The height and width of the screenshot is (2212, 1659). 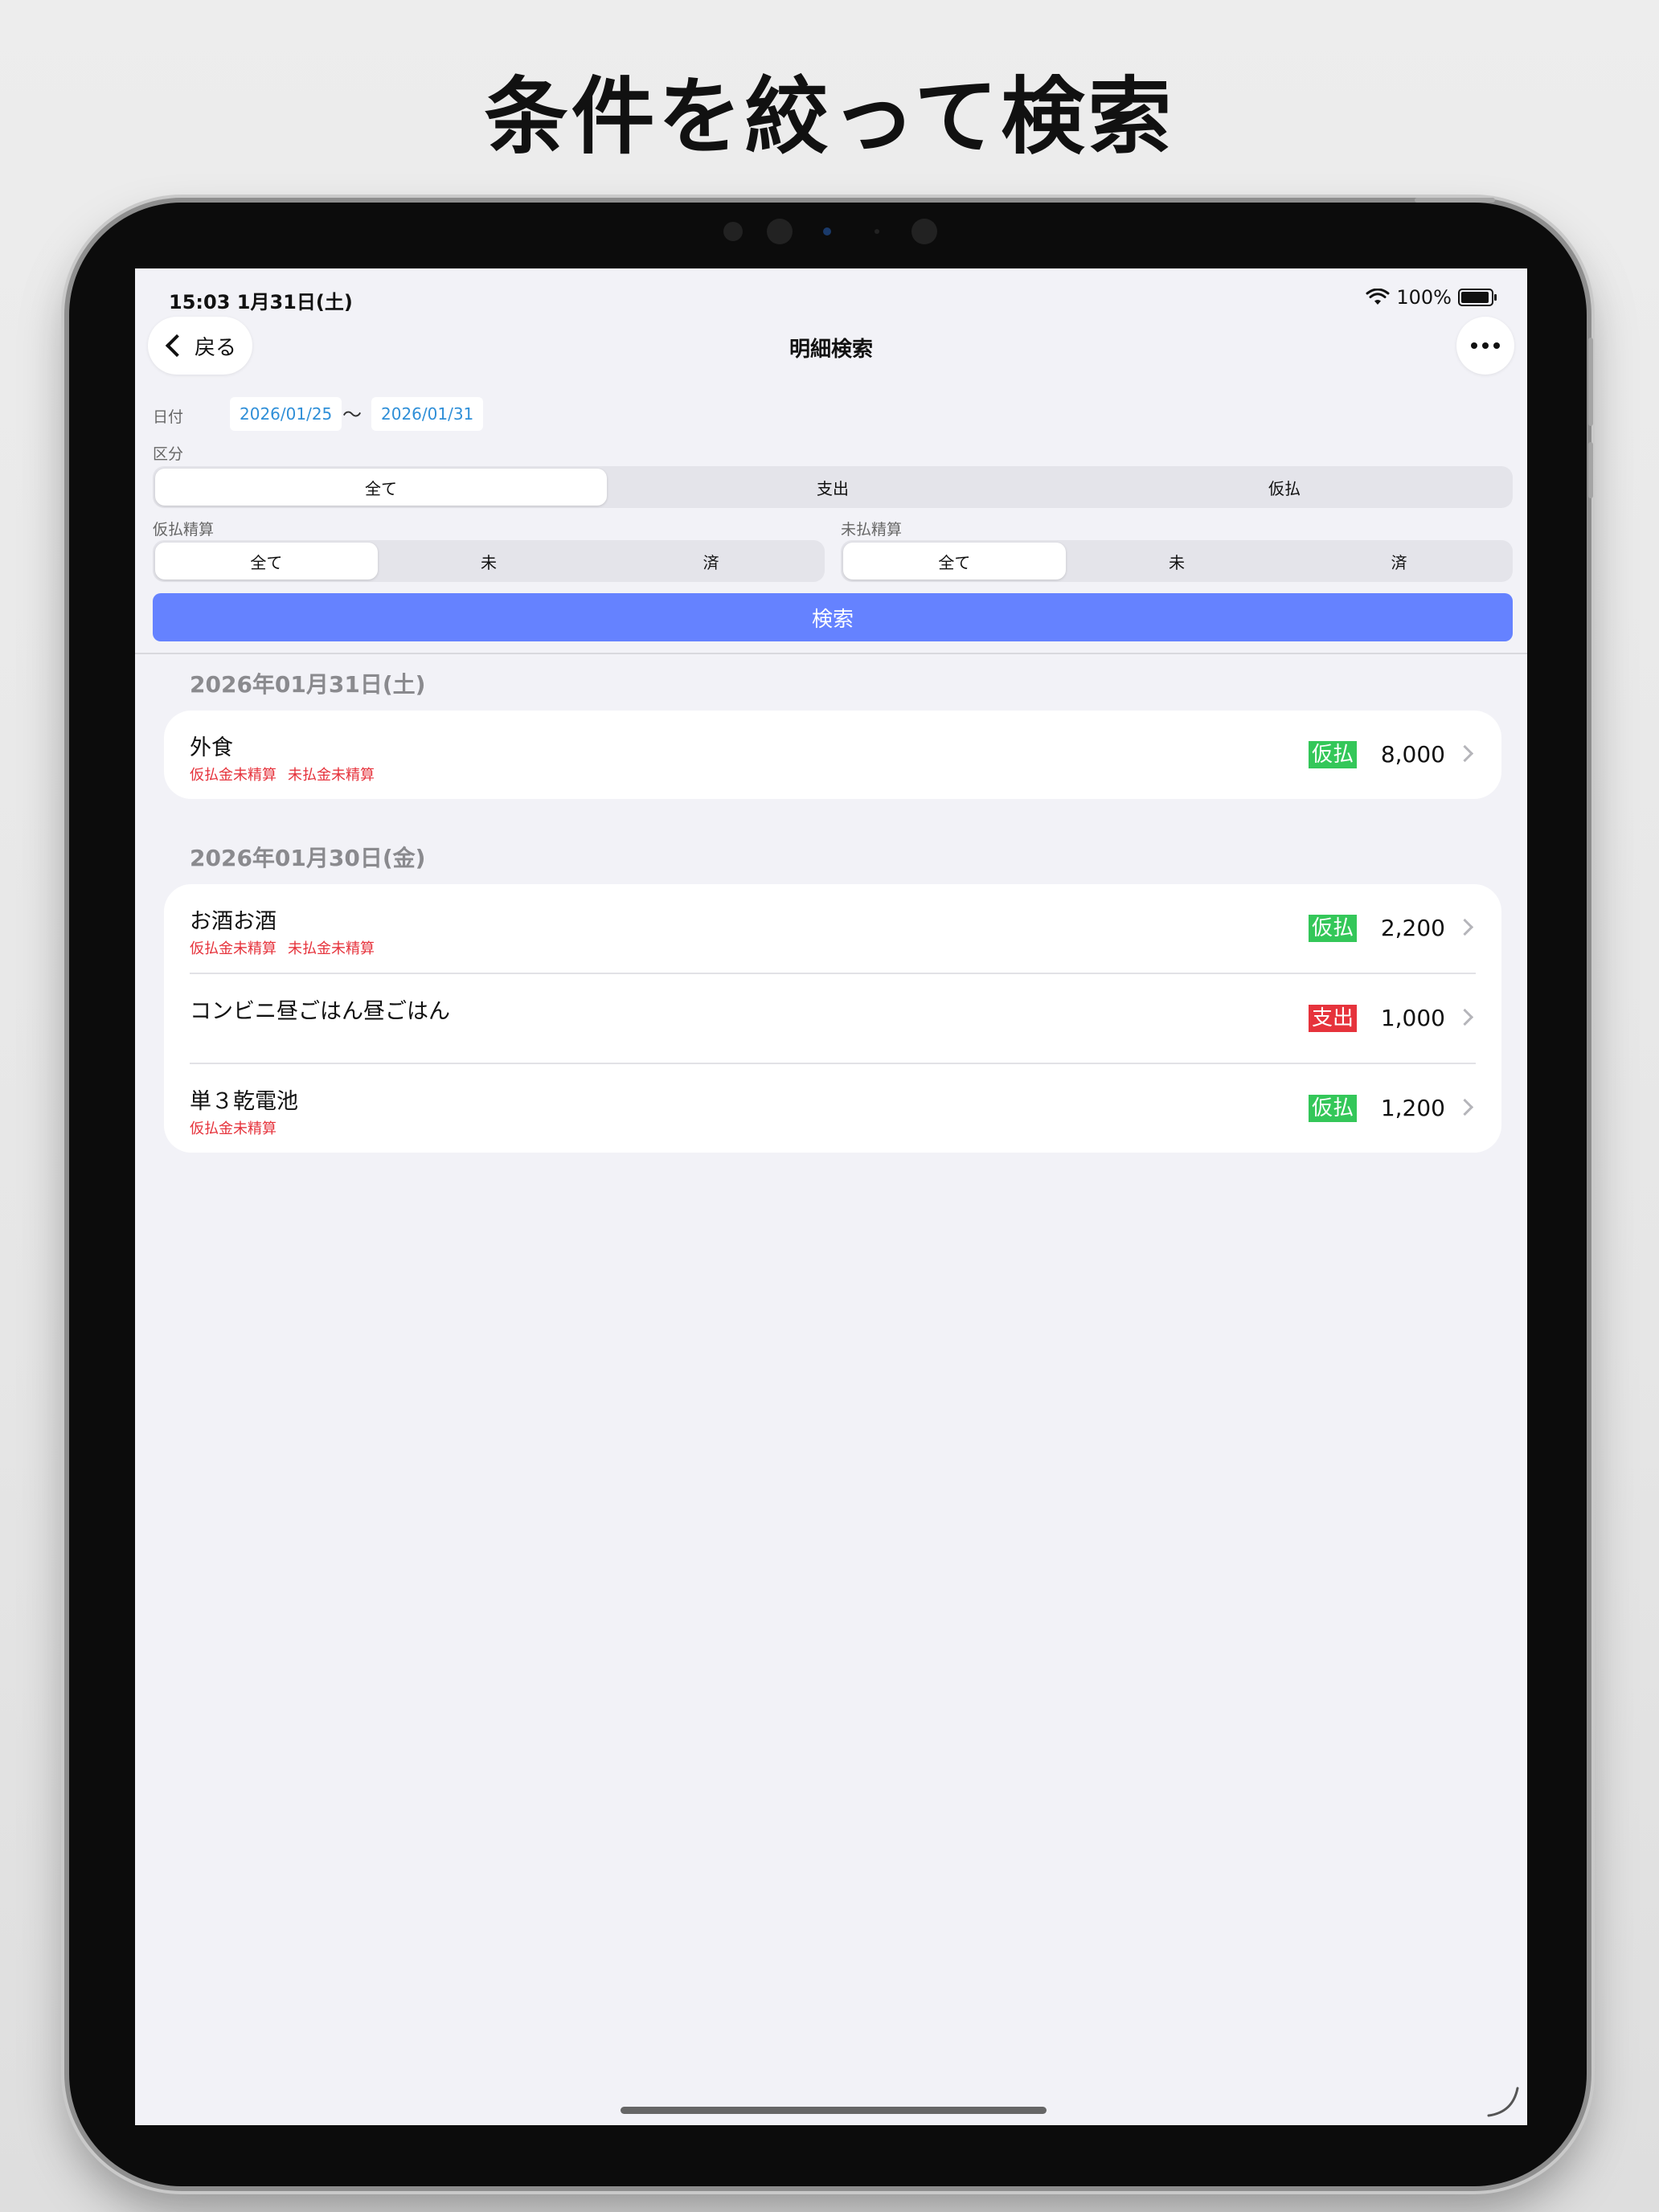 I want to click on entry-row: 単３乾電池仮払金未精算 仮払 1,200, so click(x=832, y=1108).